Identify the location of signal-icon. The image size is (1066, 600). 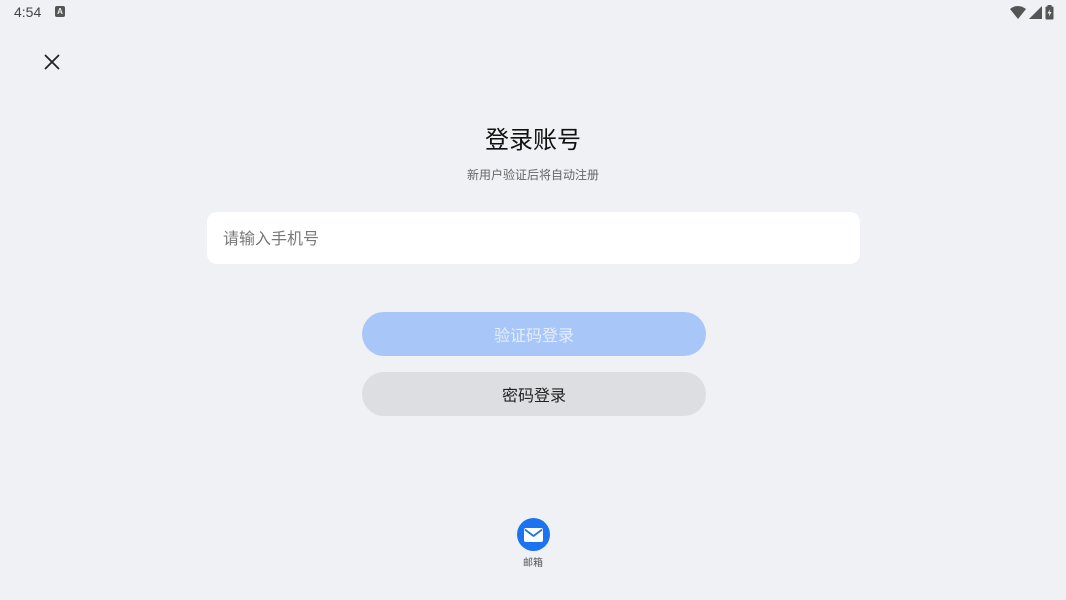
(1035, 12).